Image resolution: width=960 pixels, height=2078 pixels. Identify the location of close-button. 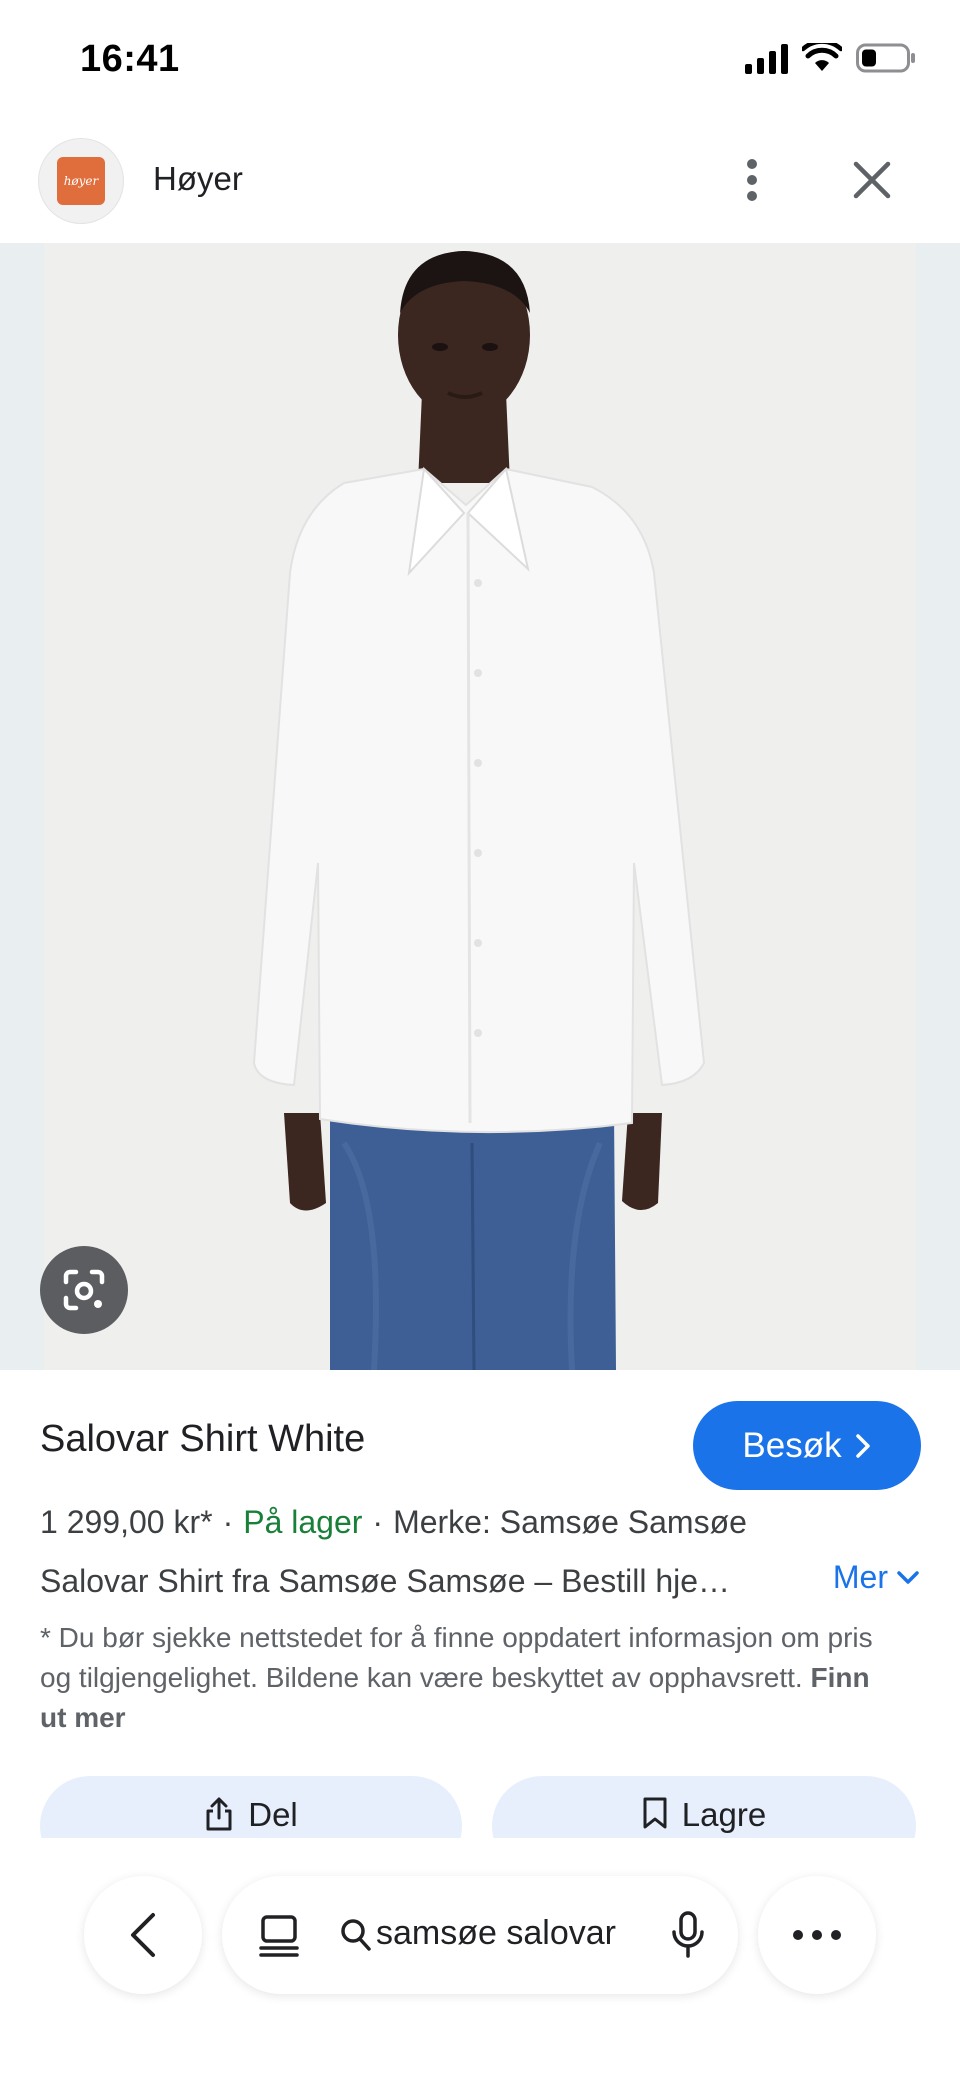
(872, 180).